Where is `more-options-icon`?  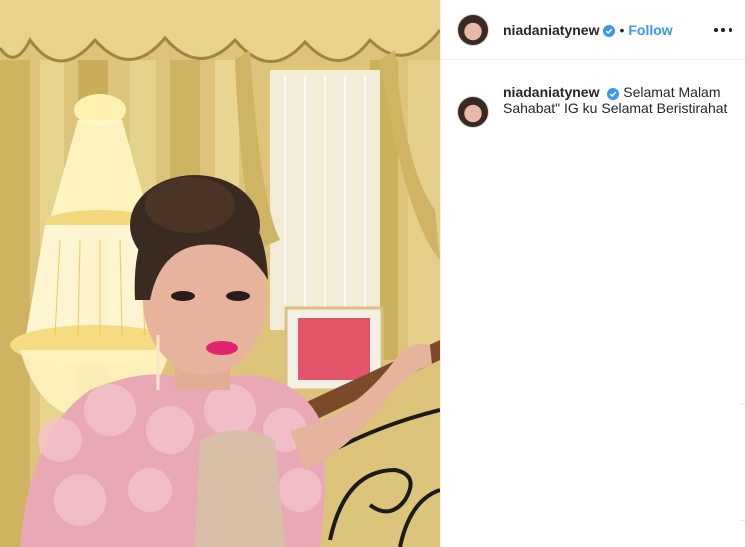 more-options-icon is located at coordinates (723, 30).